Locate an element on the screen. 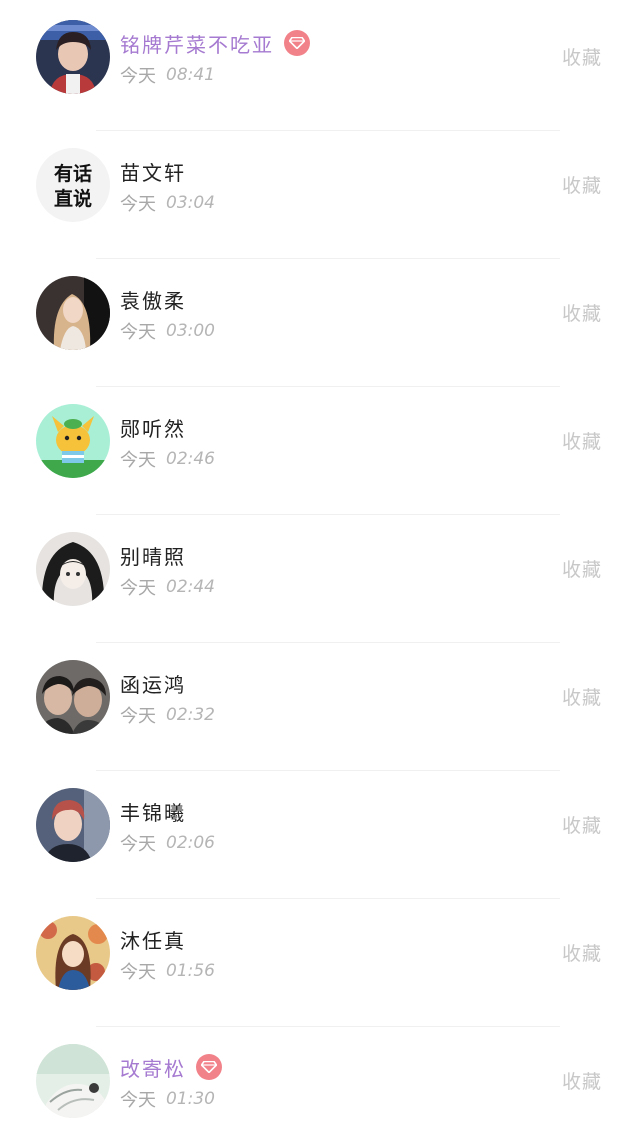 This screenshot has height=1121, width=640. name-line: 铭牌芹菜不吃亚 is located at coordinates (215, 43).